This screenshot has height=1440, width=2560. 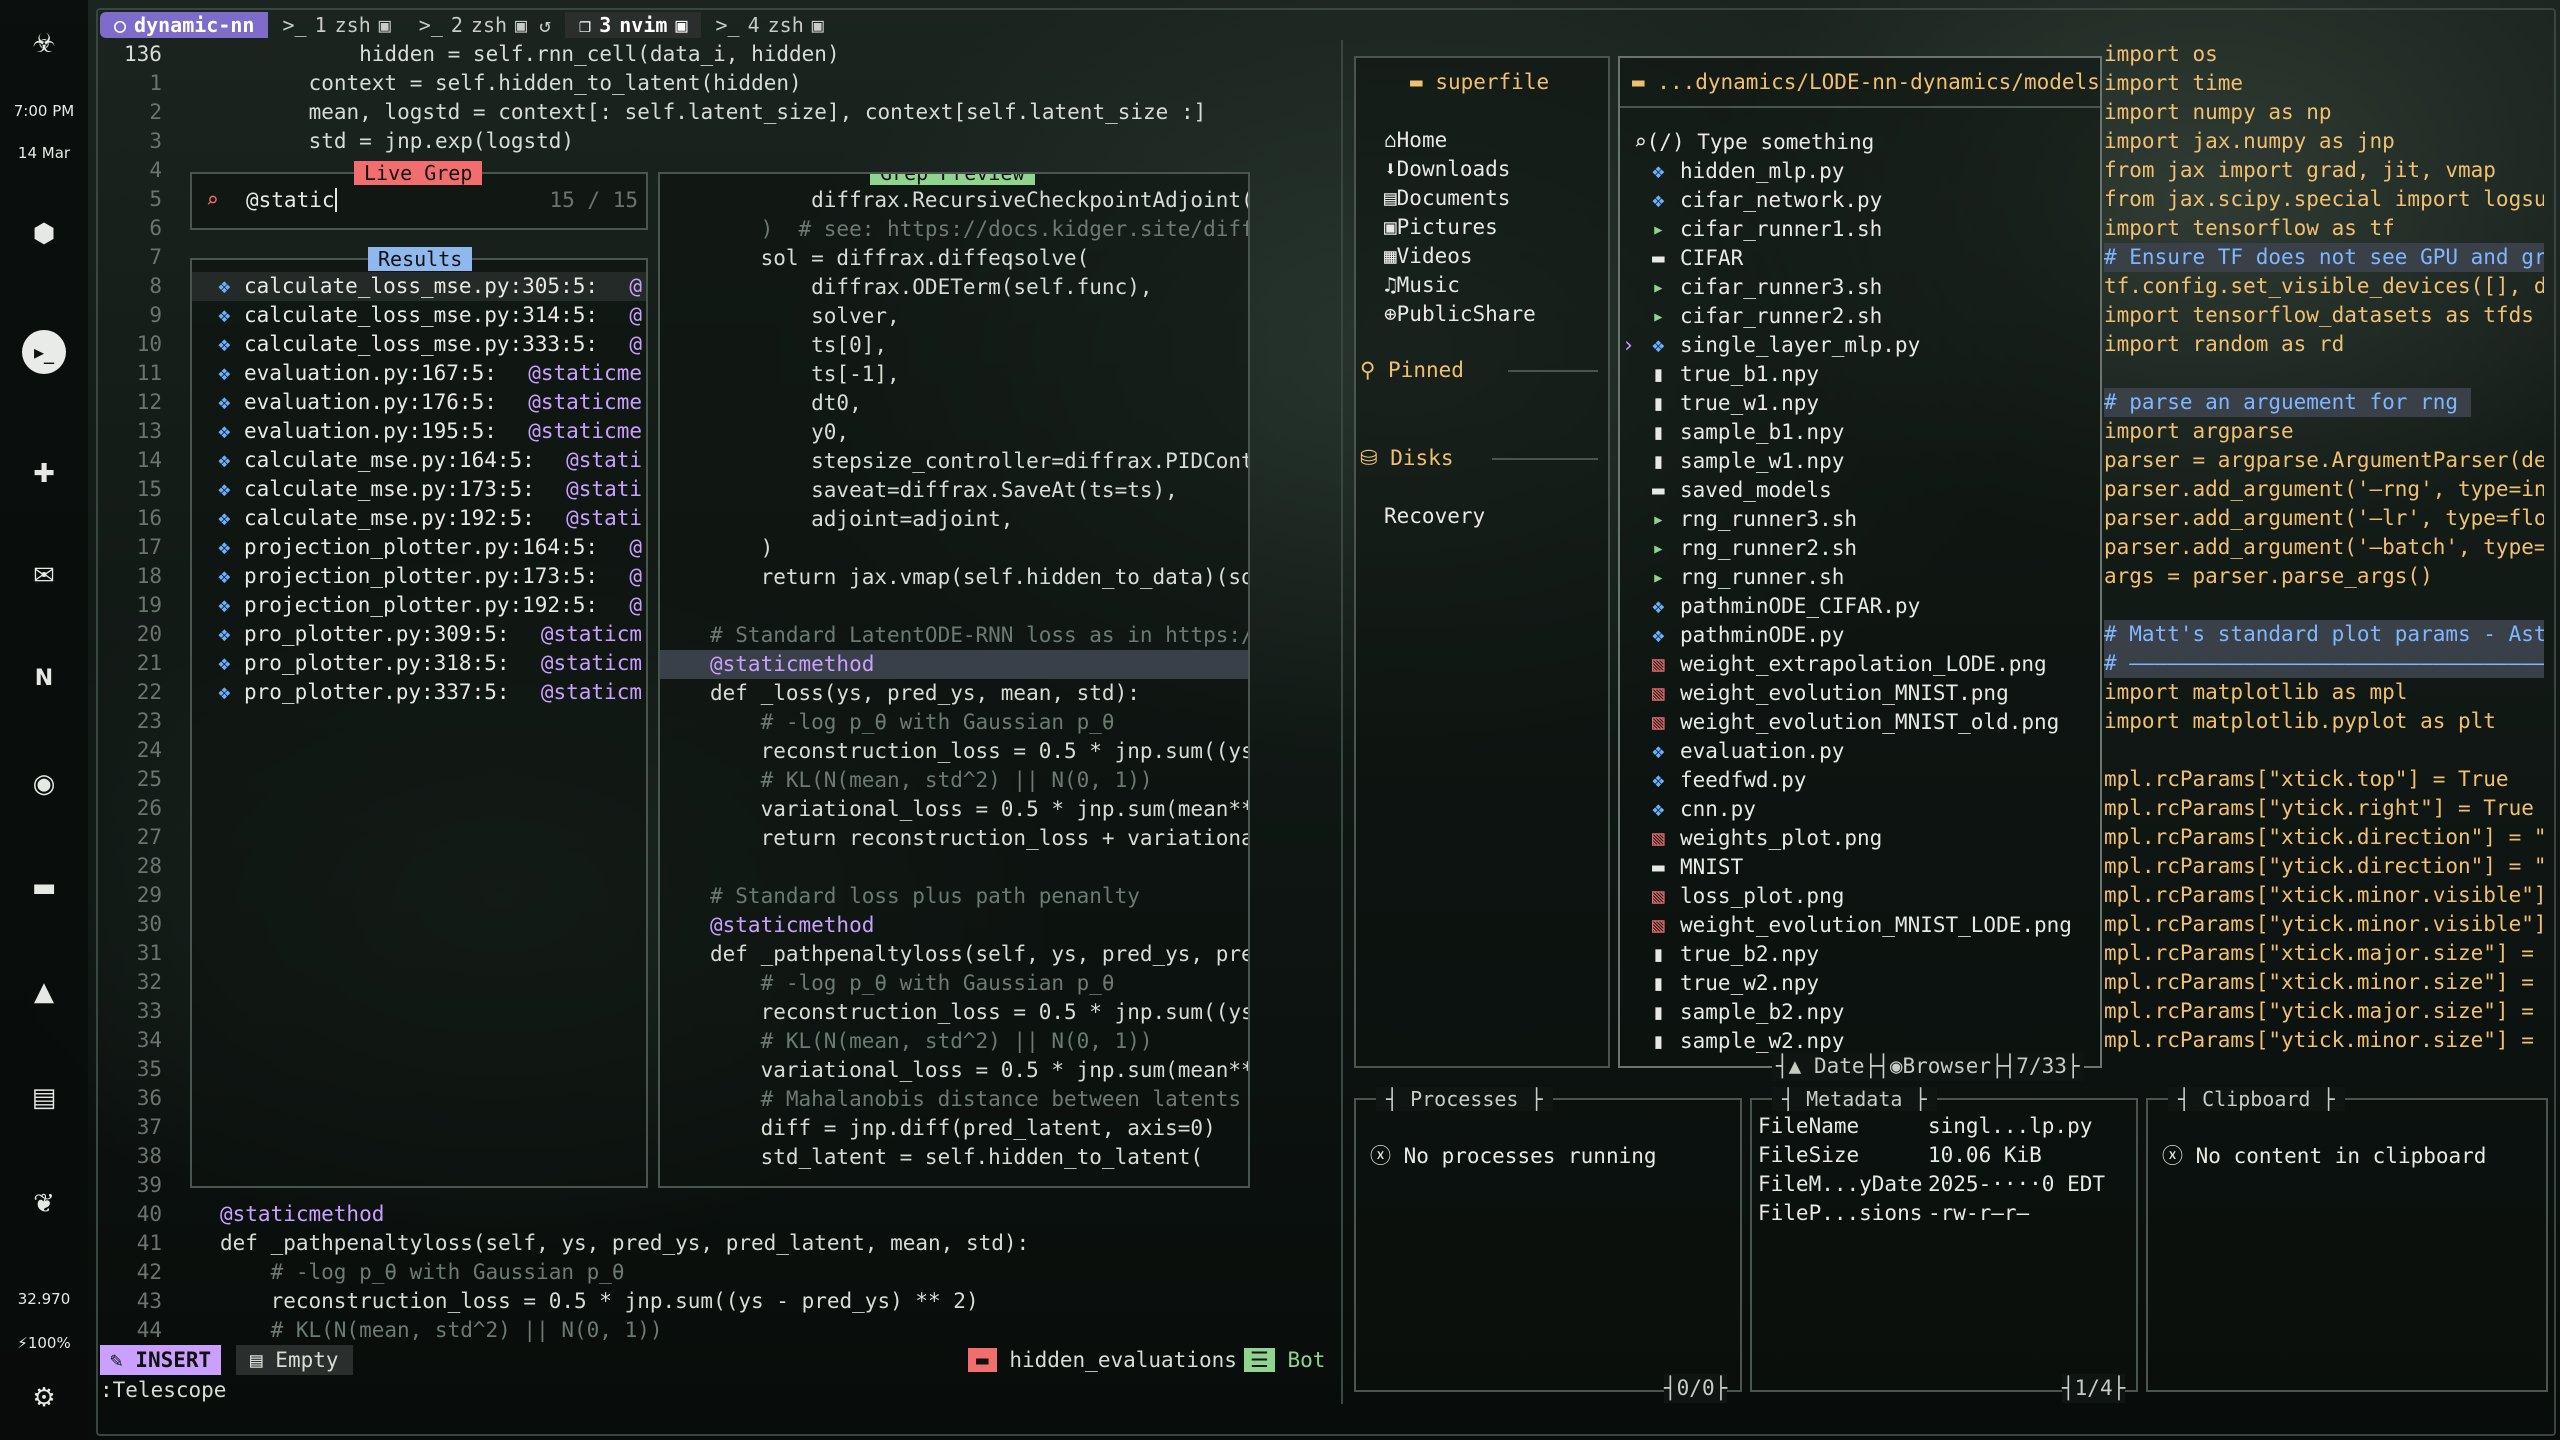 I want to click on result-row: ❖ pro_plotter.py:309:5: @staticm, so click(x=419, y=634).